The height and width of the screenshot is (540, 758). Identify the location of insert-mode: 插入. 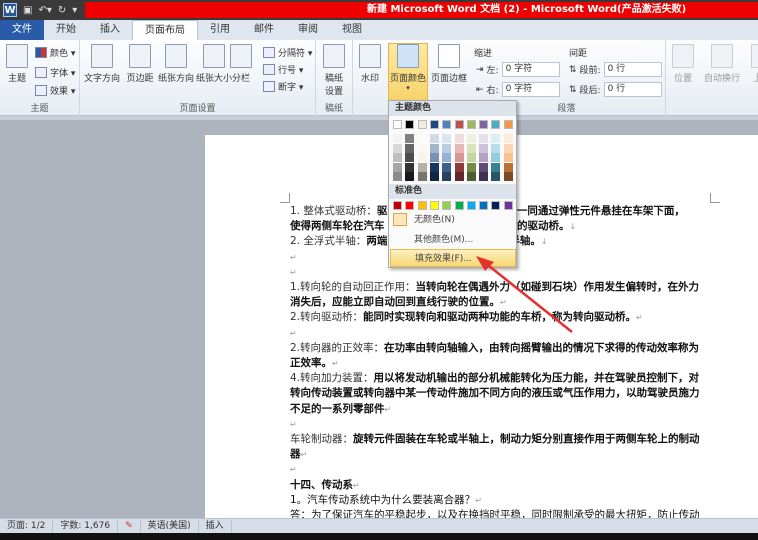
(215, 526).